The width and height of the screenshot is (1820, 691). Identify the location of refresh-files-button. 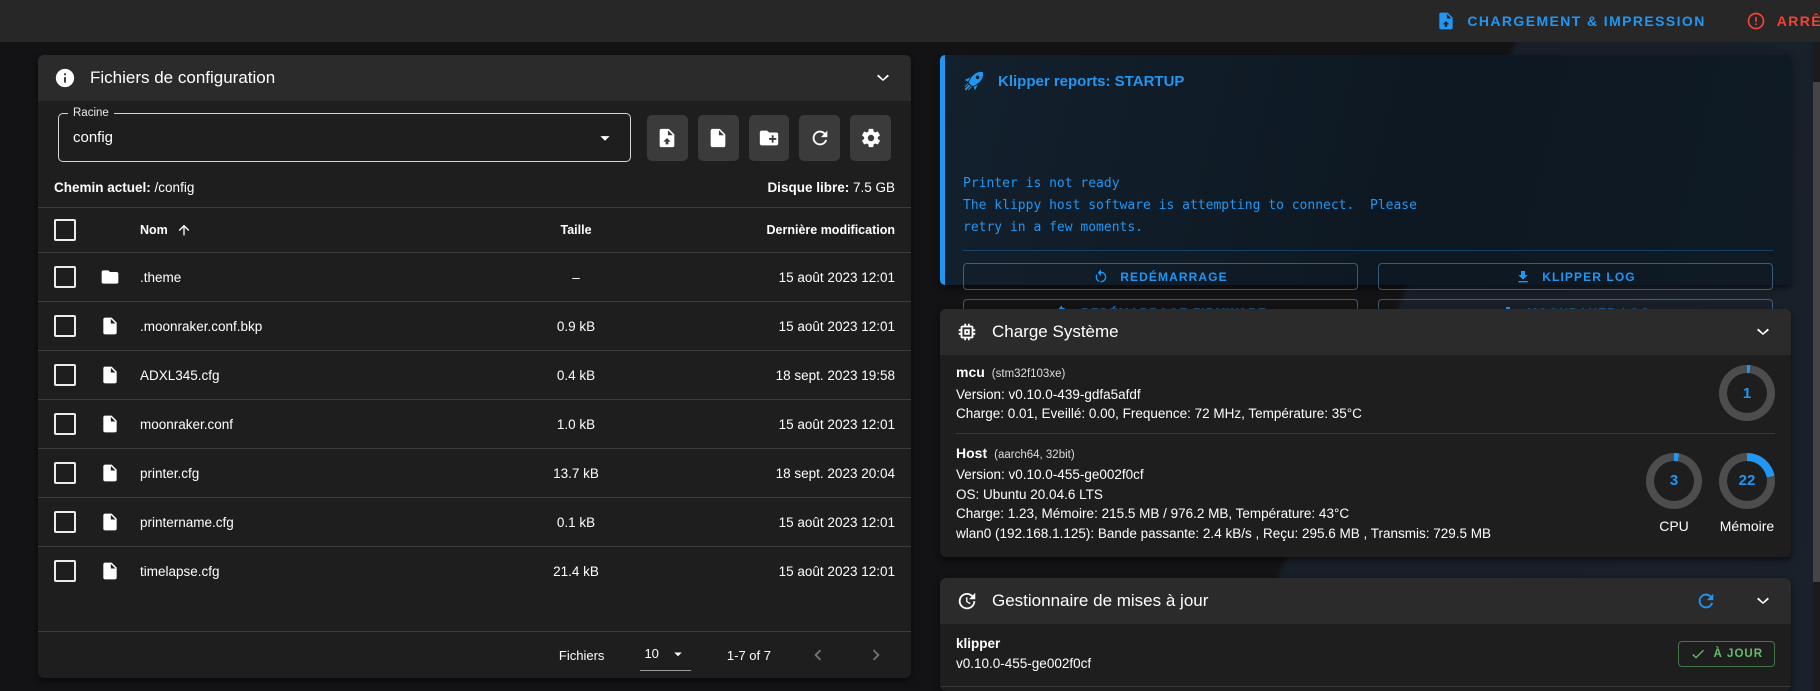
(820, 137).